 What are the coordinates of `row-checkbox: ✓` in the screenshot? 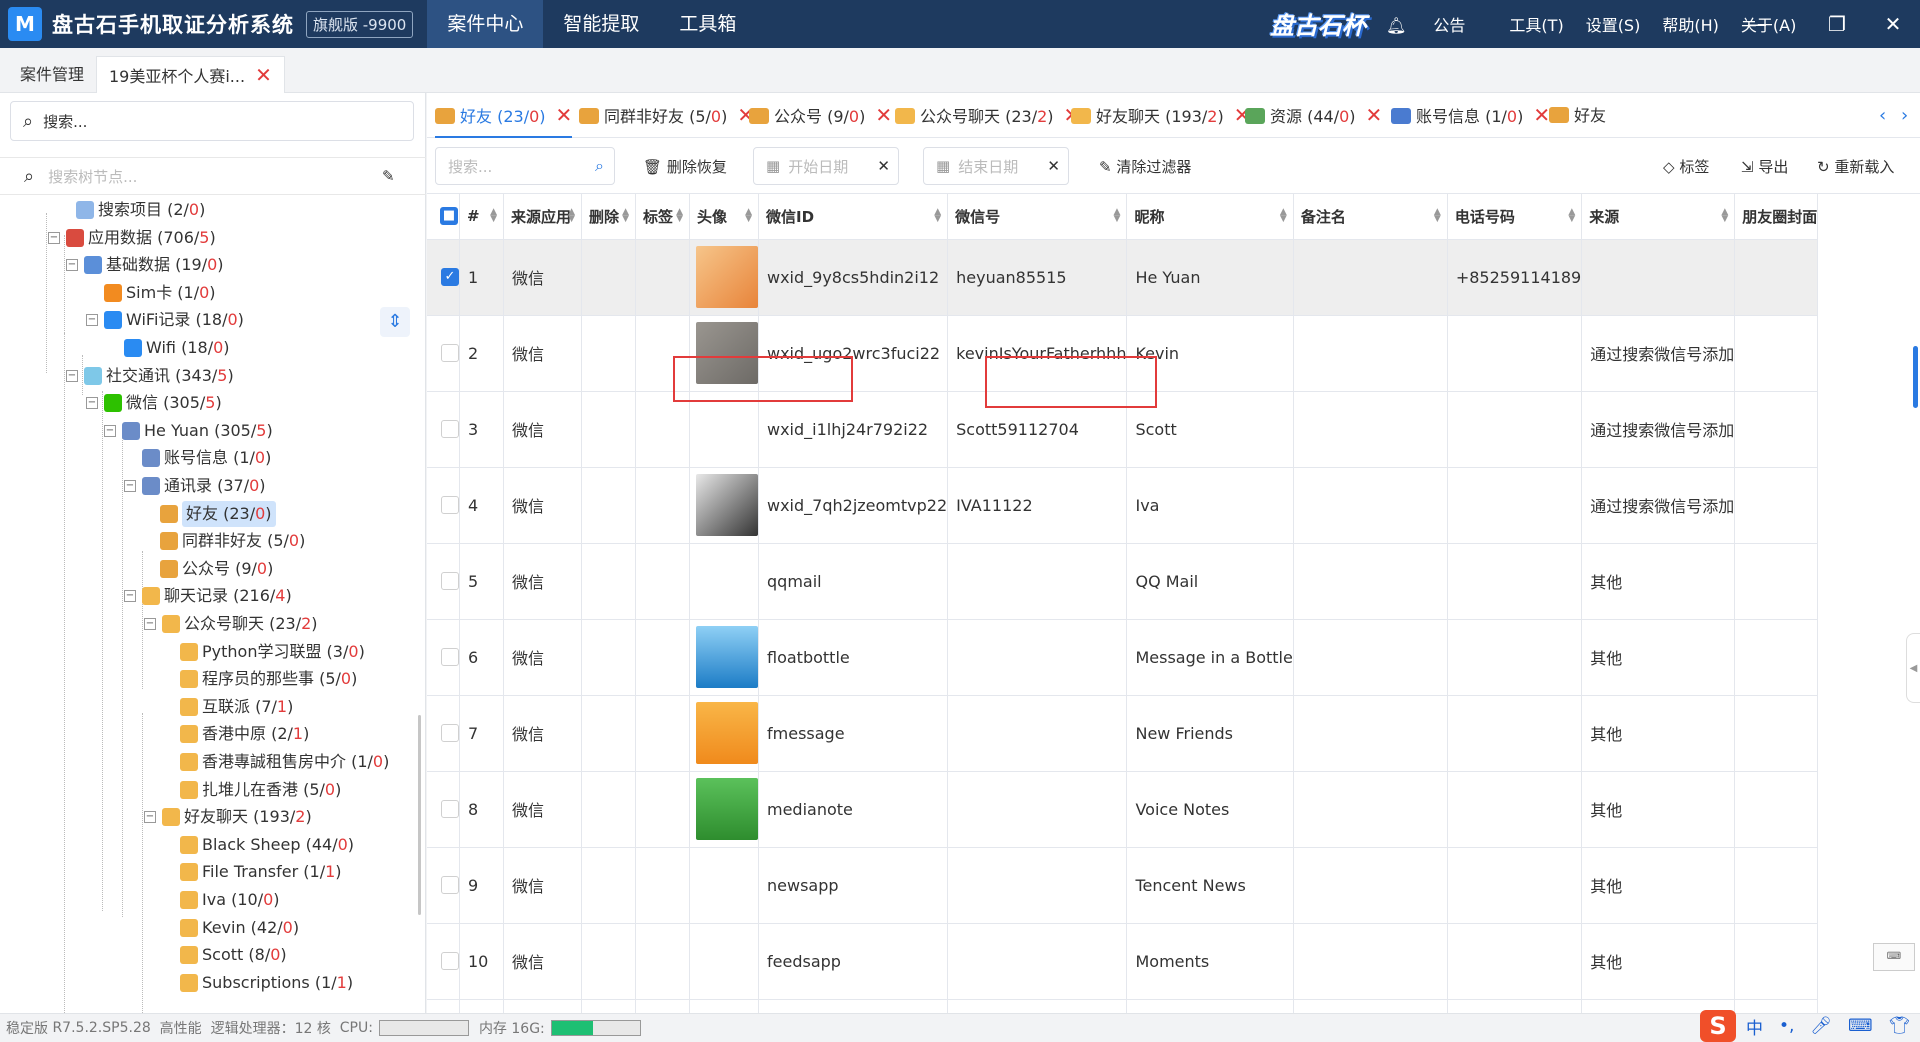 It's located at (450, 277).